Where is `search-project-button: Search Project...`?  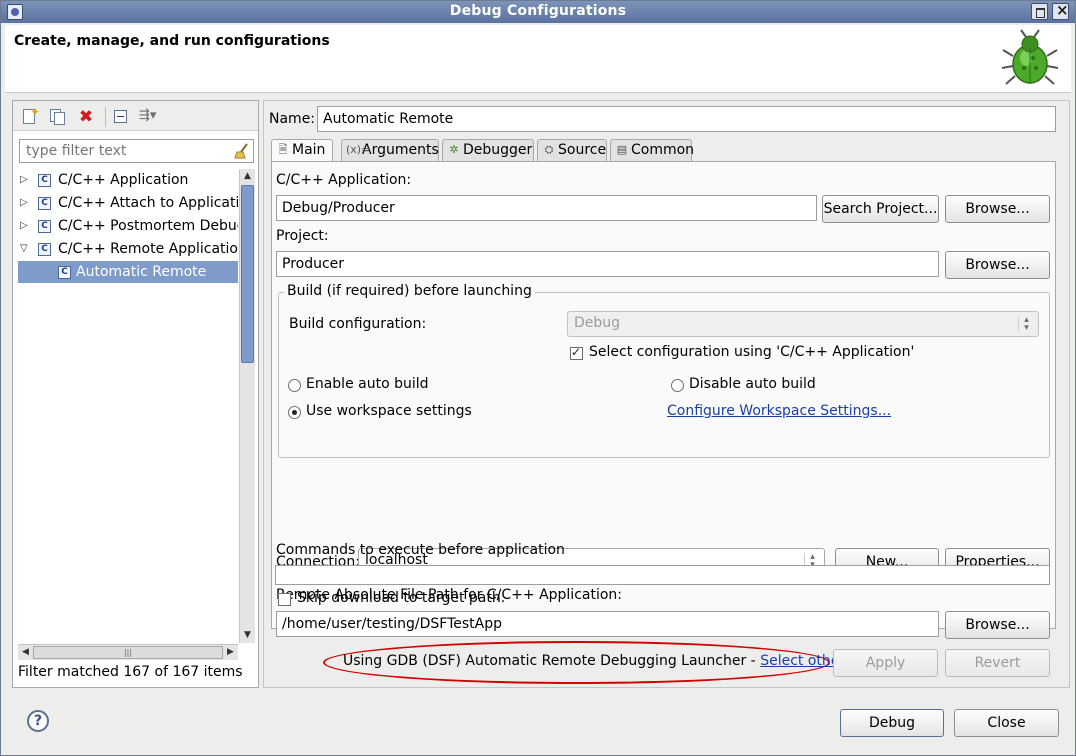
search-project-button: Search Project... is located at coordinates (880, 209).